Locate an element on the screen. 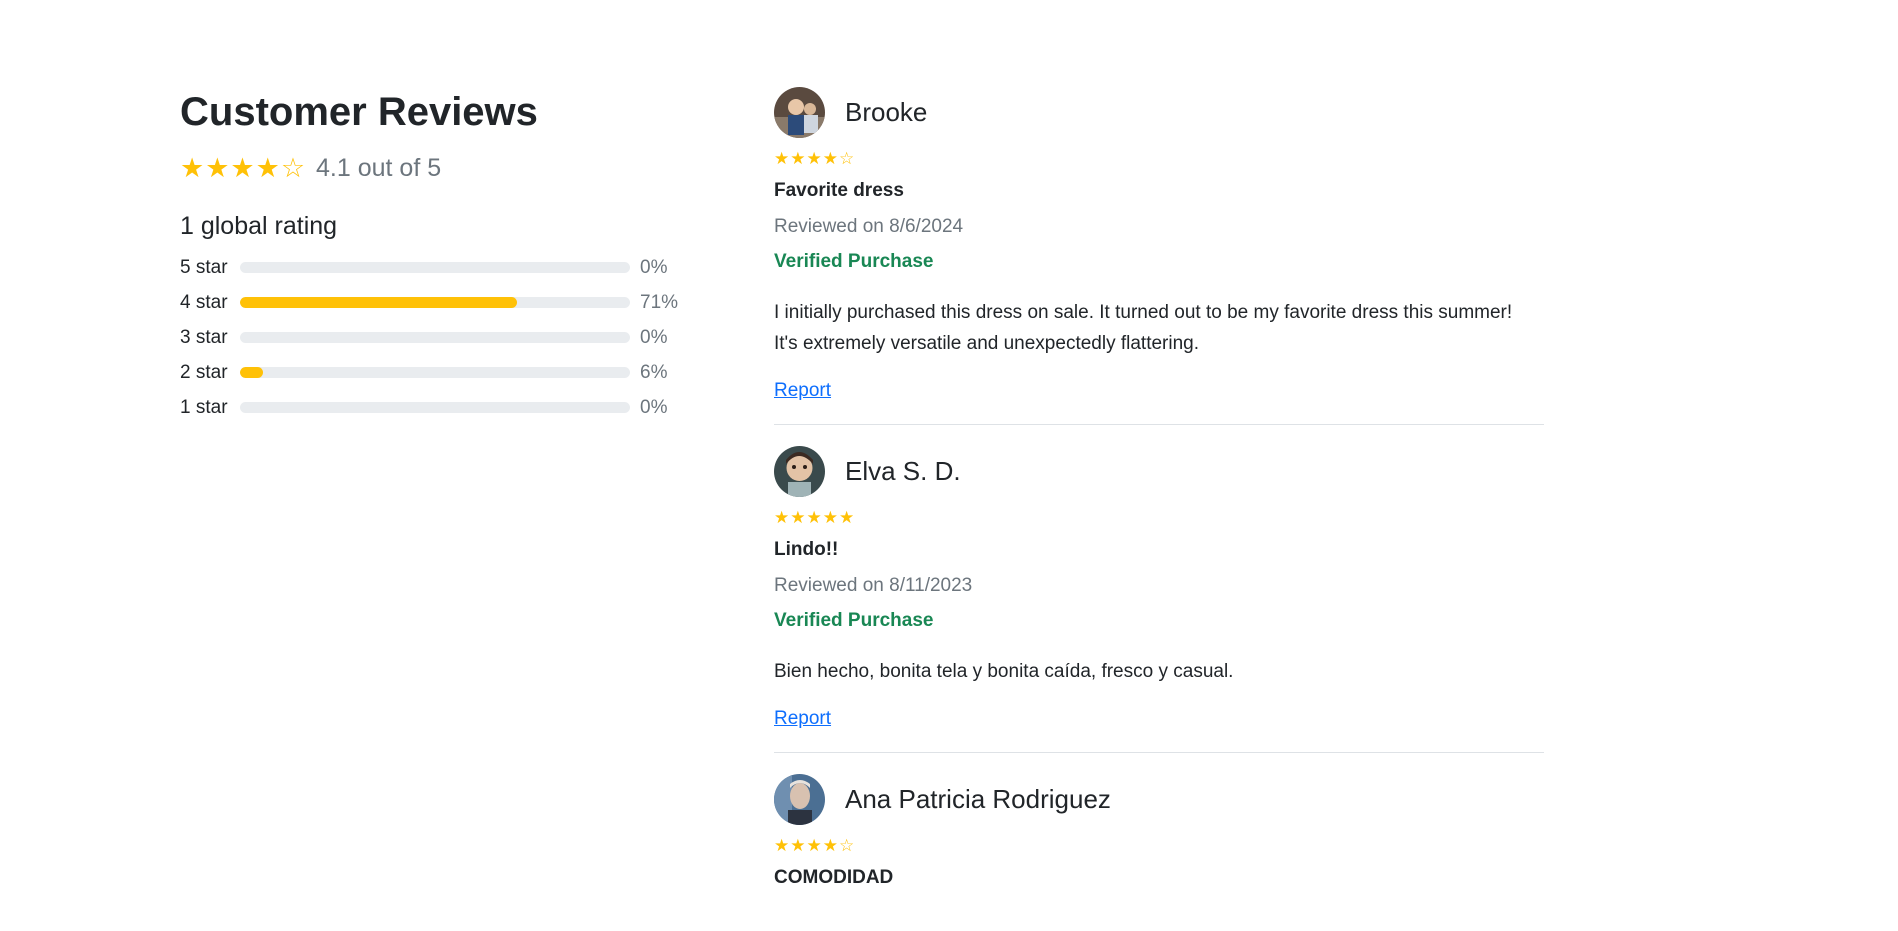 Image resolution: width=1898 pixels, height=931 pixels. reviewer: Brooke is located at coordinates (1159, 112).